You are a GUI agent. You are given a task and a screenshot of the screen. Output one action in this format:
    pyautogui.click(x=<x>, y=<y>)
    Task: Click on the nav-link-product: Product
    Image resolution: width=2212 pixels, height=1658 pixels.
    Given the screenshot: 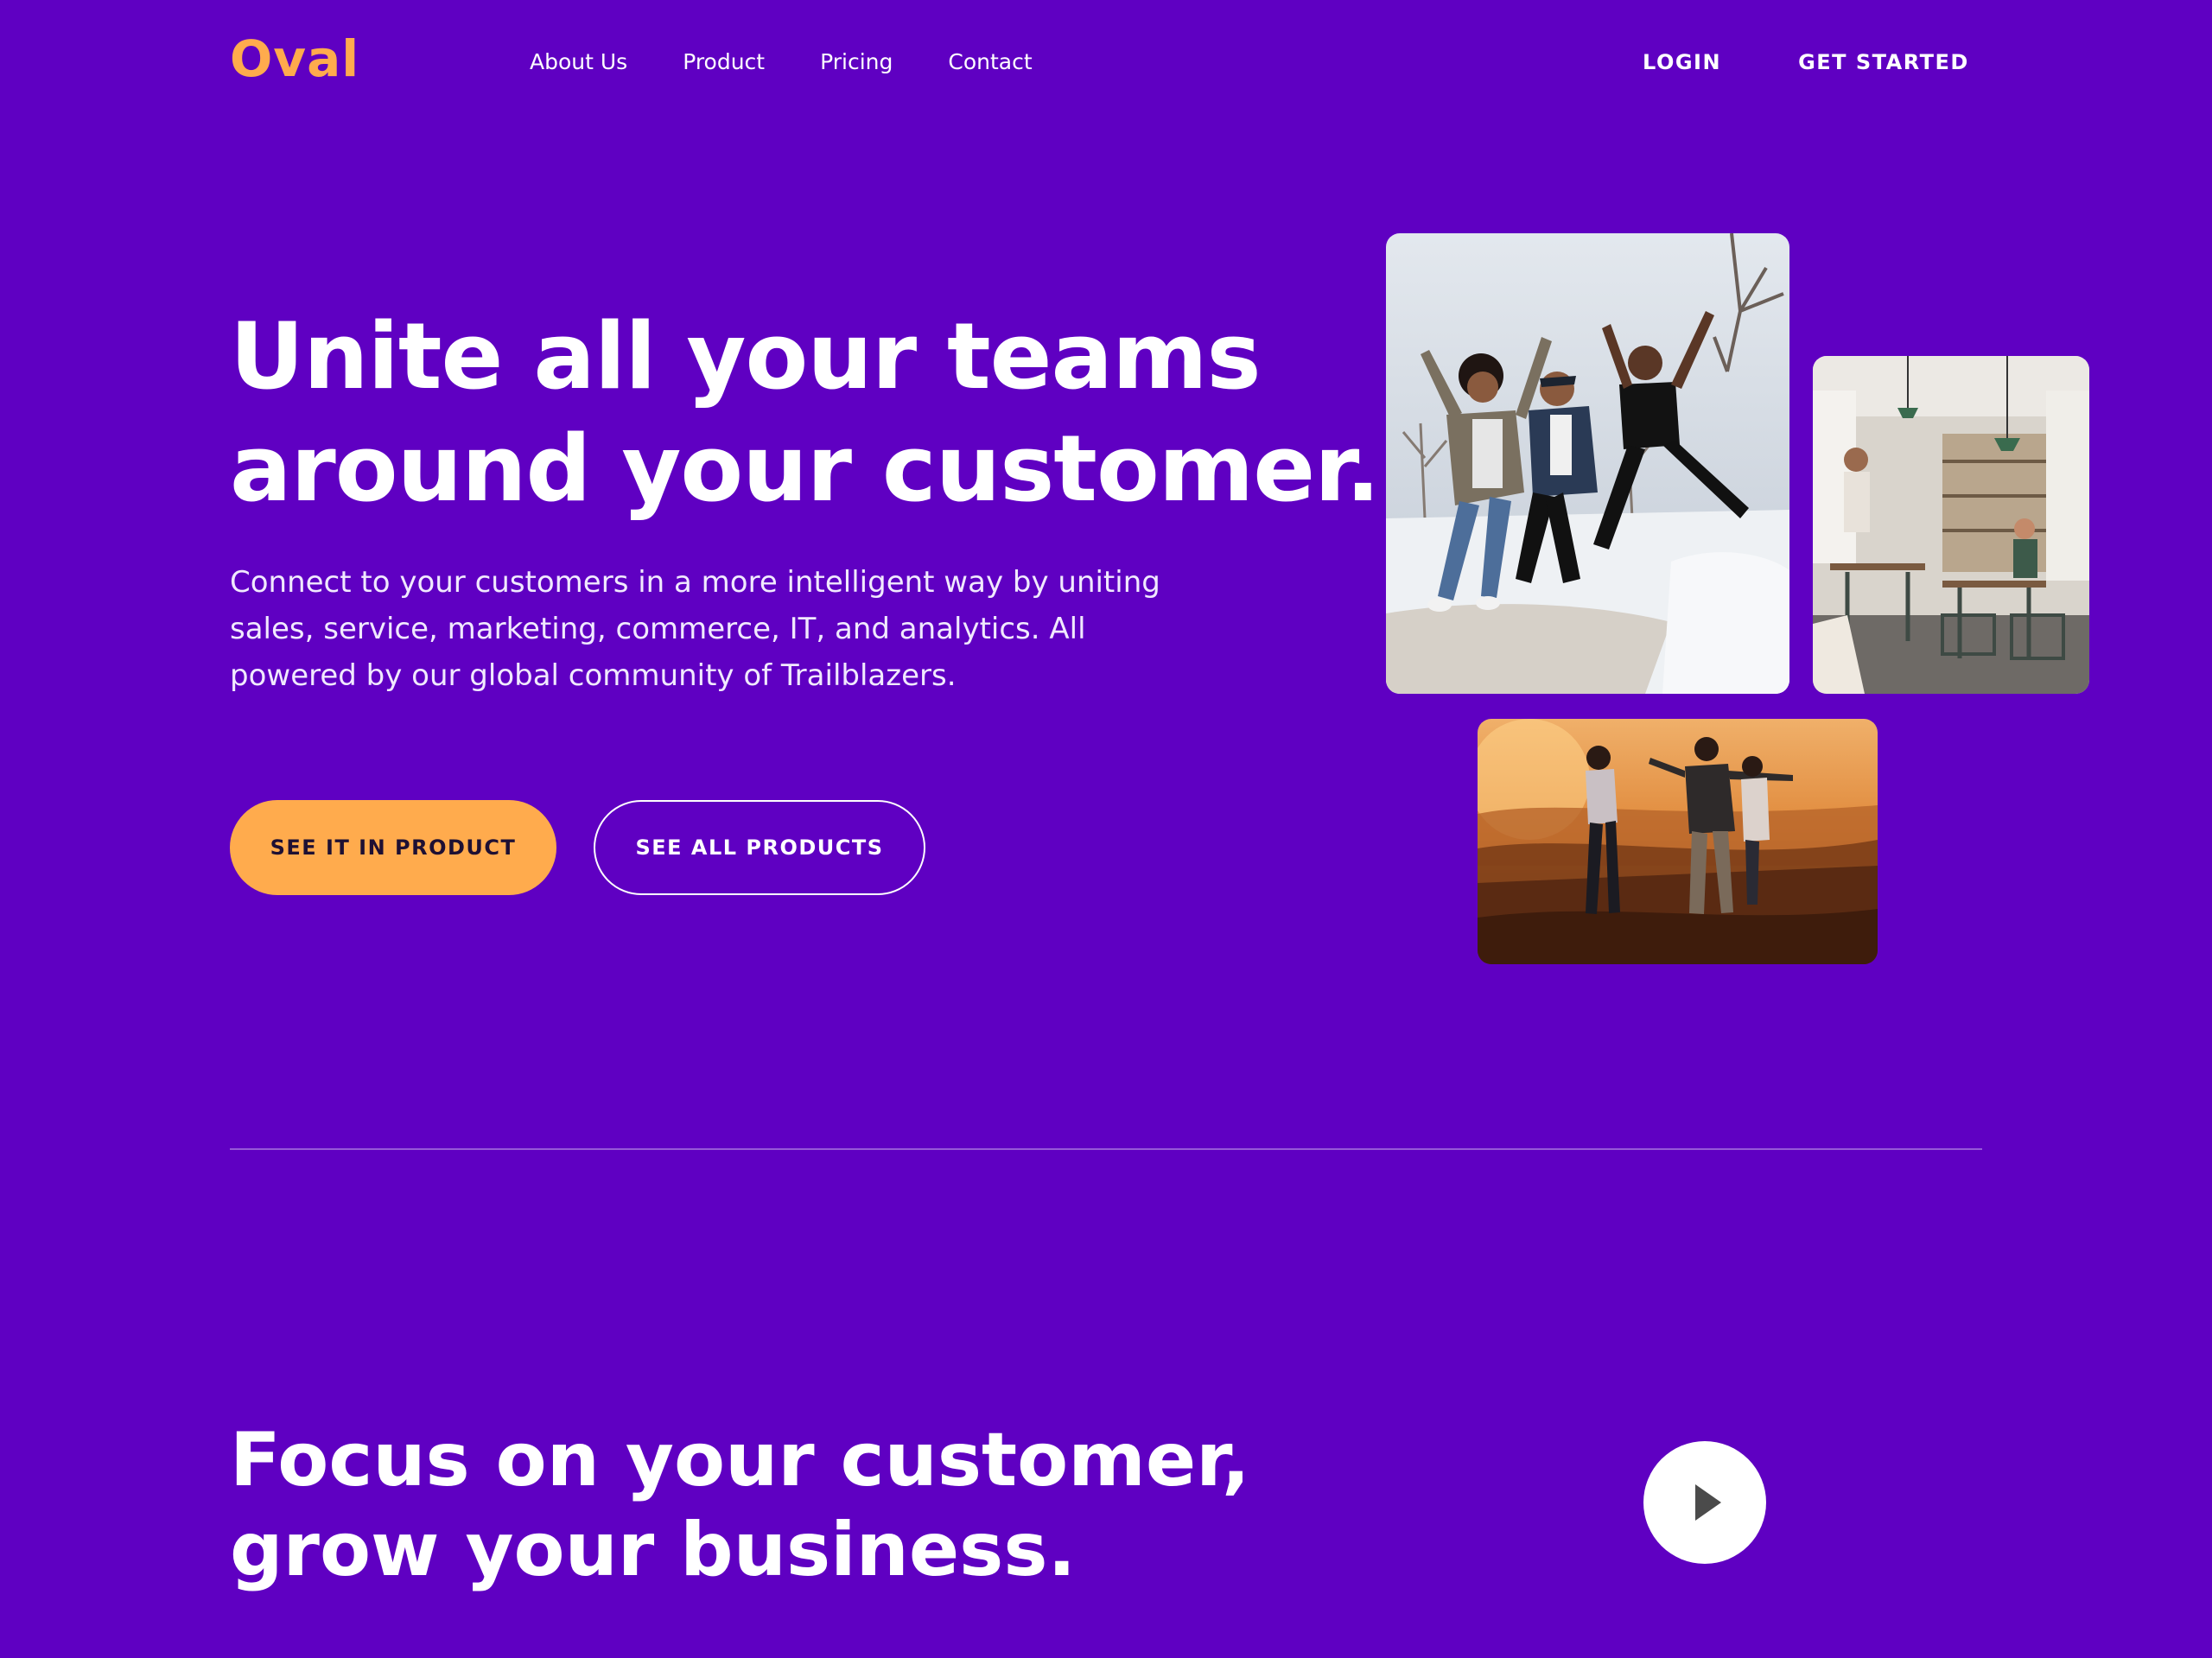 What is the action you would take?
    pyautogui.click(x=724, y=62)
    